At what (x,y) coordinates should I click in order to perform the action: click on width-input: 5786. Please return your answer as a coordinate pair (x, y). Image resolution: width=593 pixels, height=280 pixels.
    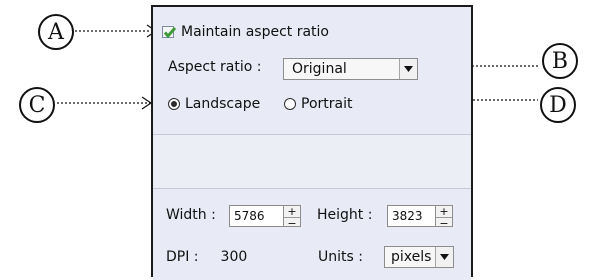
    Looking at the image, I should click on (256, 216).